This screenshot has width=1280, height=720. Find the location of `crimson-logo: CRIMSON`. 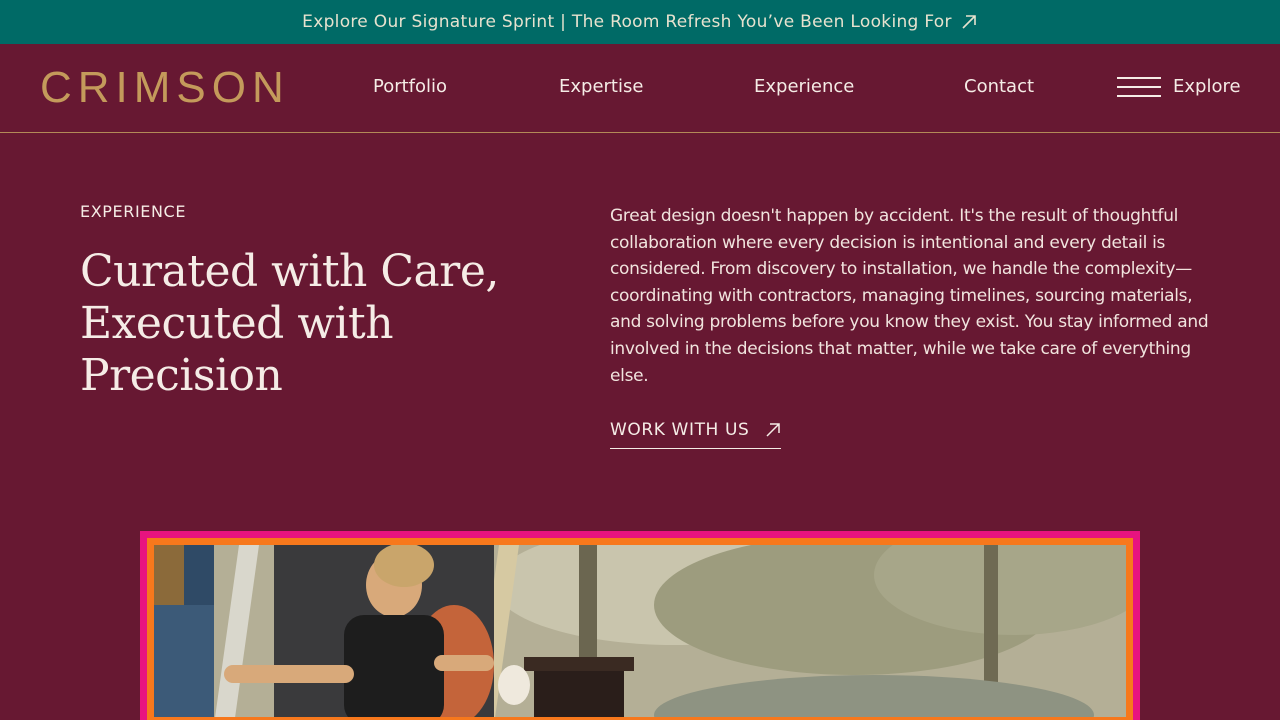

crimson-logo: CRIMSON is located at coordinates (165, 88).